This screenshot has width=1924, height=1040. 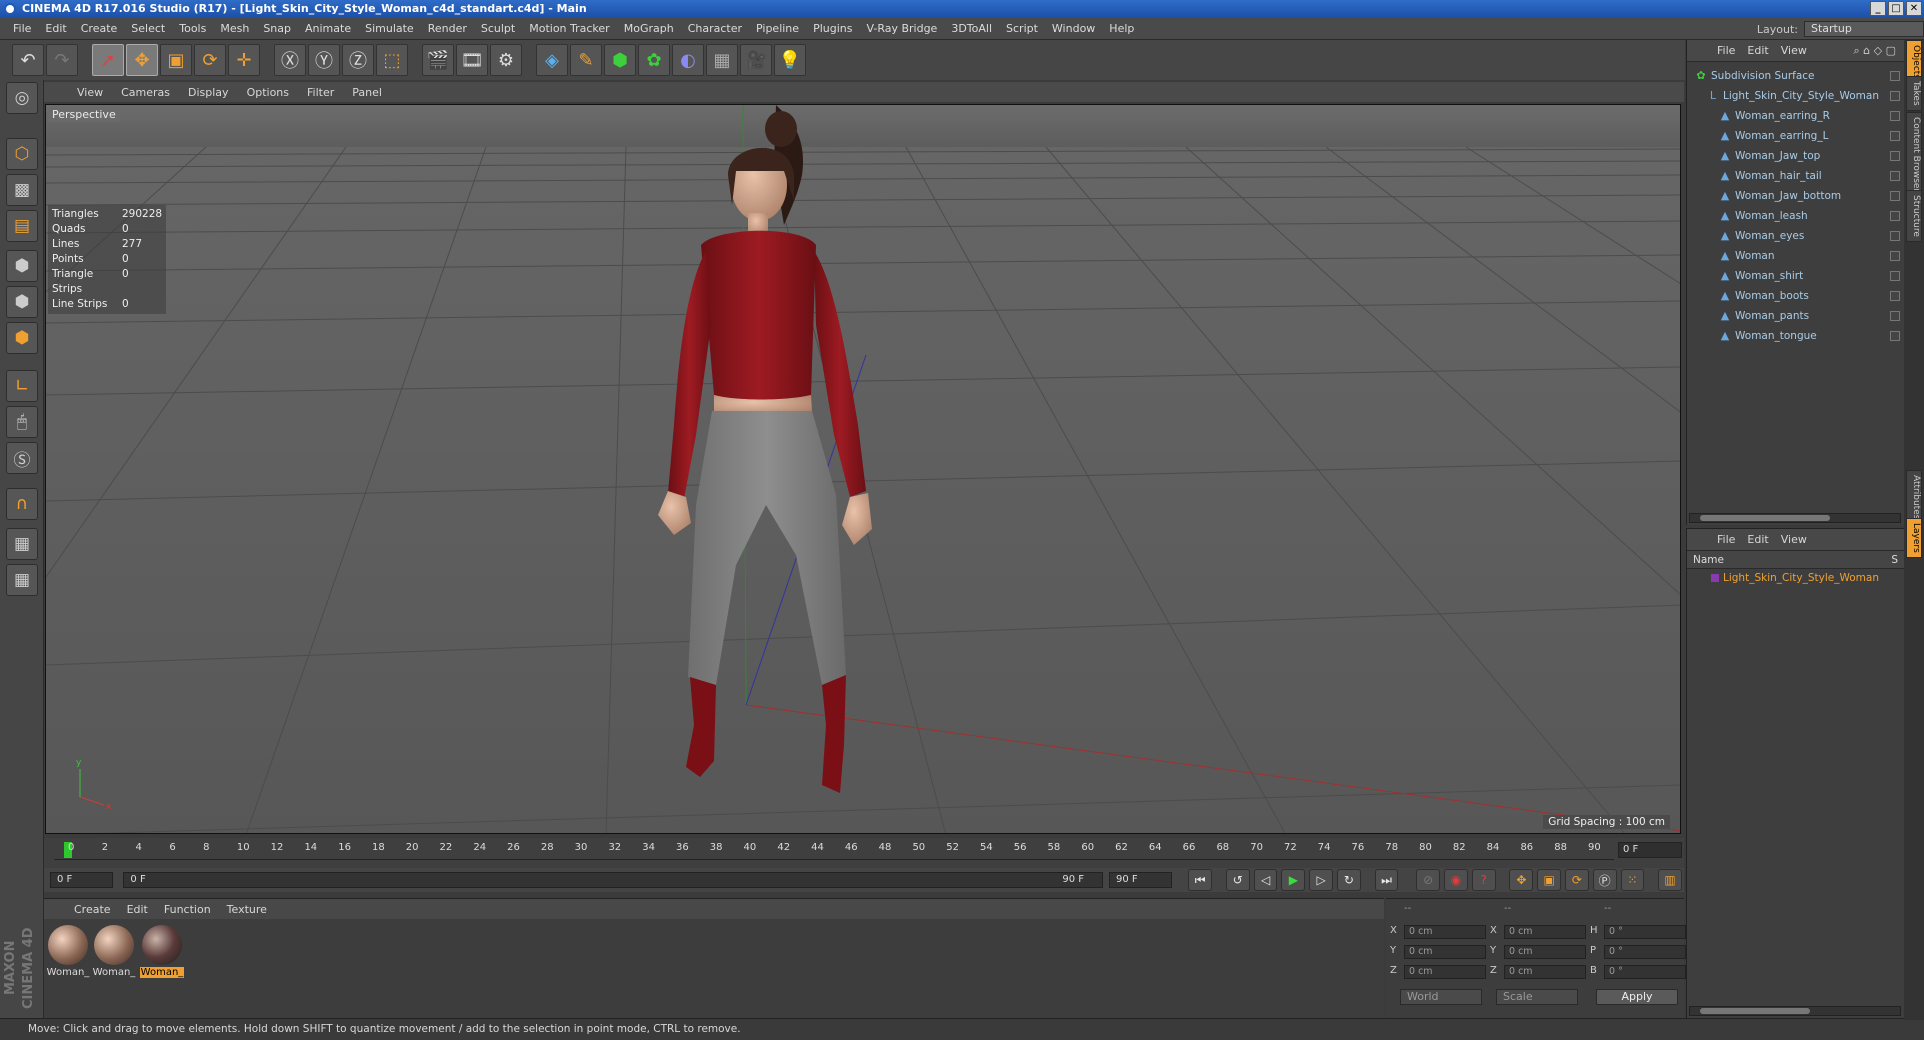 What do you see at coordinates (389, 28) in the screenshot?
I see `menu-simulate: Simulate` at bounding box center [389, 28].